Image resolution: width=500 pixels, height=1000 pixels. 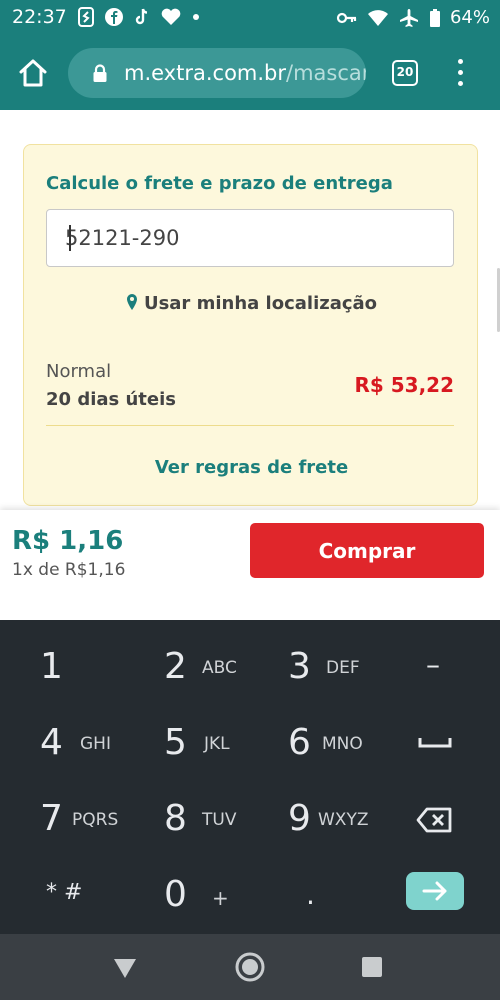 I want to click on key-letters: MNO, so click(x=342, y=744).